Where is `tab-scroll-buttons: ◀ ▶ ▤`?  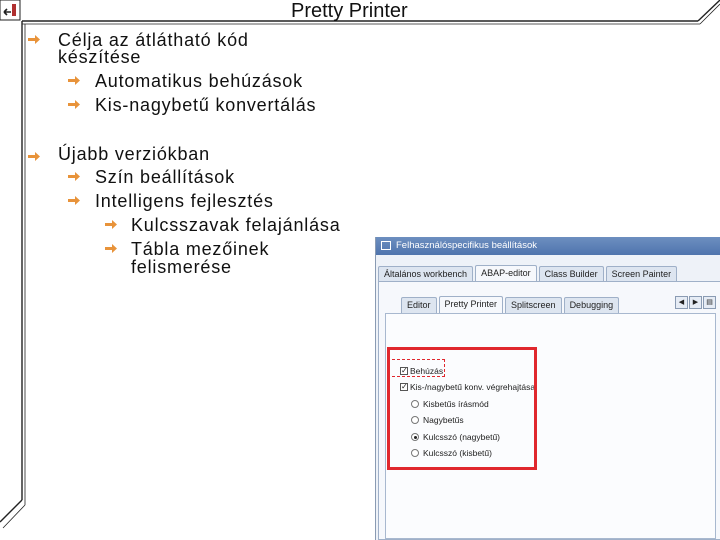 tab-scroll-buttons: ◀ ▶ ▤ is located at coordinates (695, 302).